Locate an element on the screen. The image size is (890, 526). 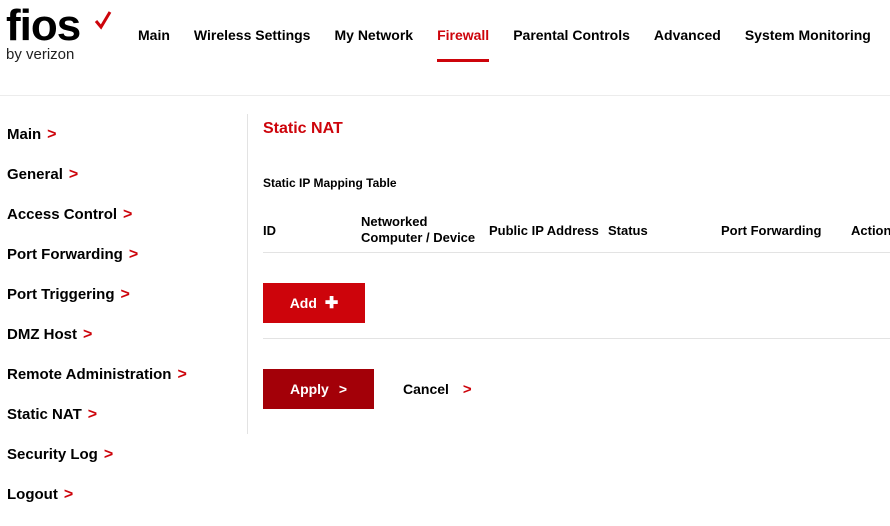
nav-system-monitoring: System Monitoring is located at coordinates (808, 35).